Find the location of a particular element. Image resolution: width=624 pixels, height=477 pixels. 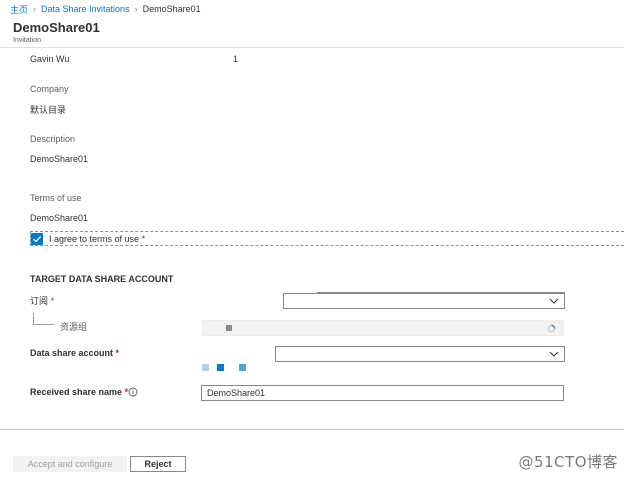

data-share-account-label: Data share account * is located at coordinates (75, 353).